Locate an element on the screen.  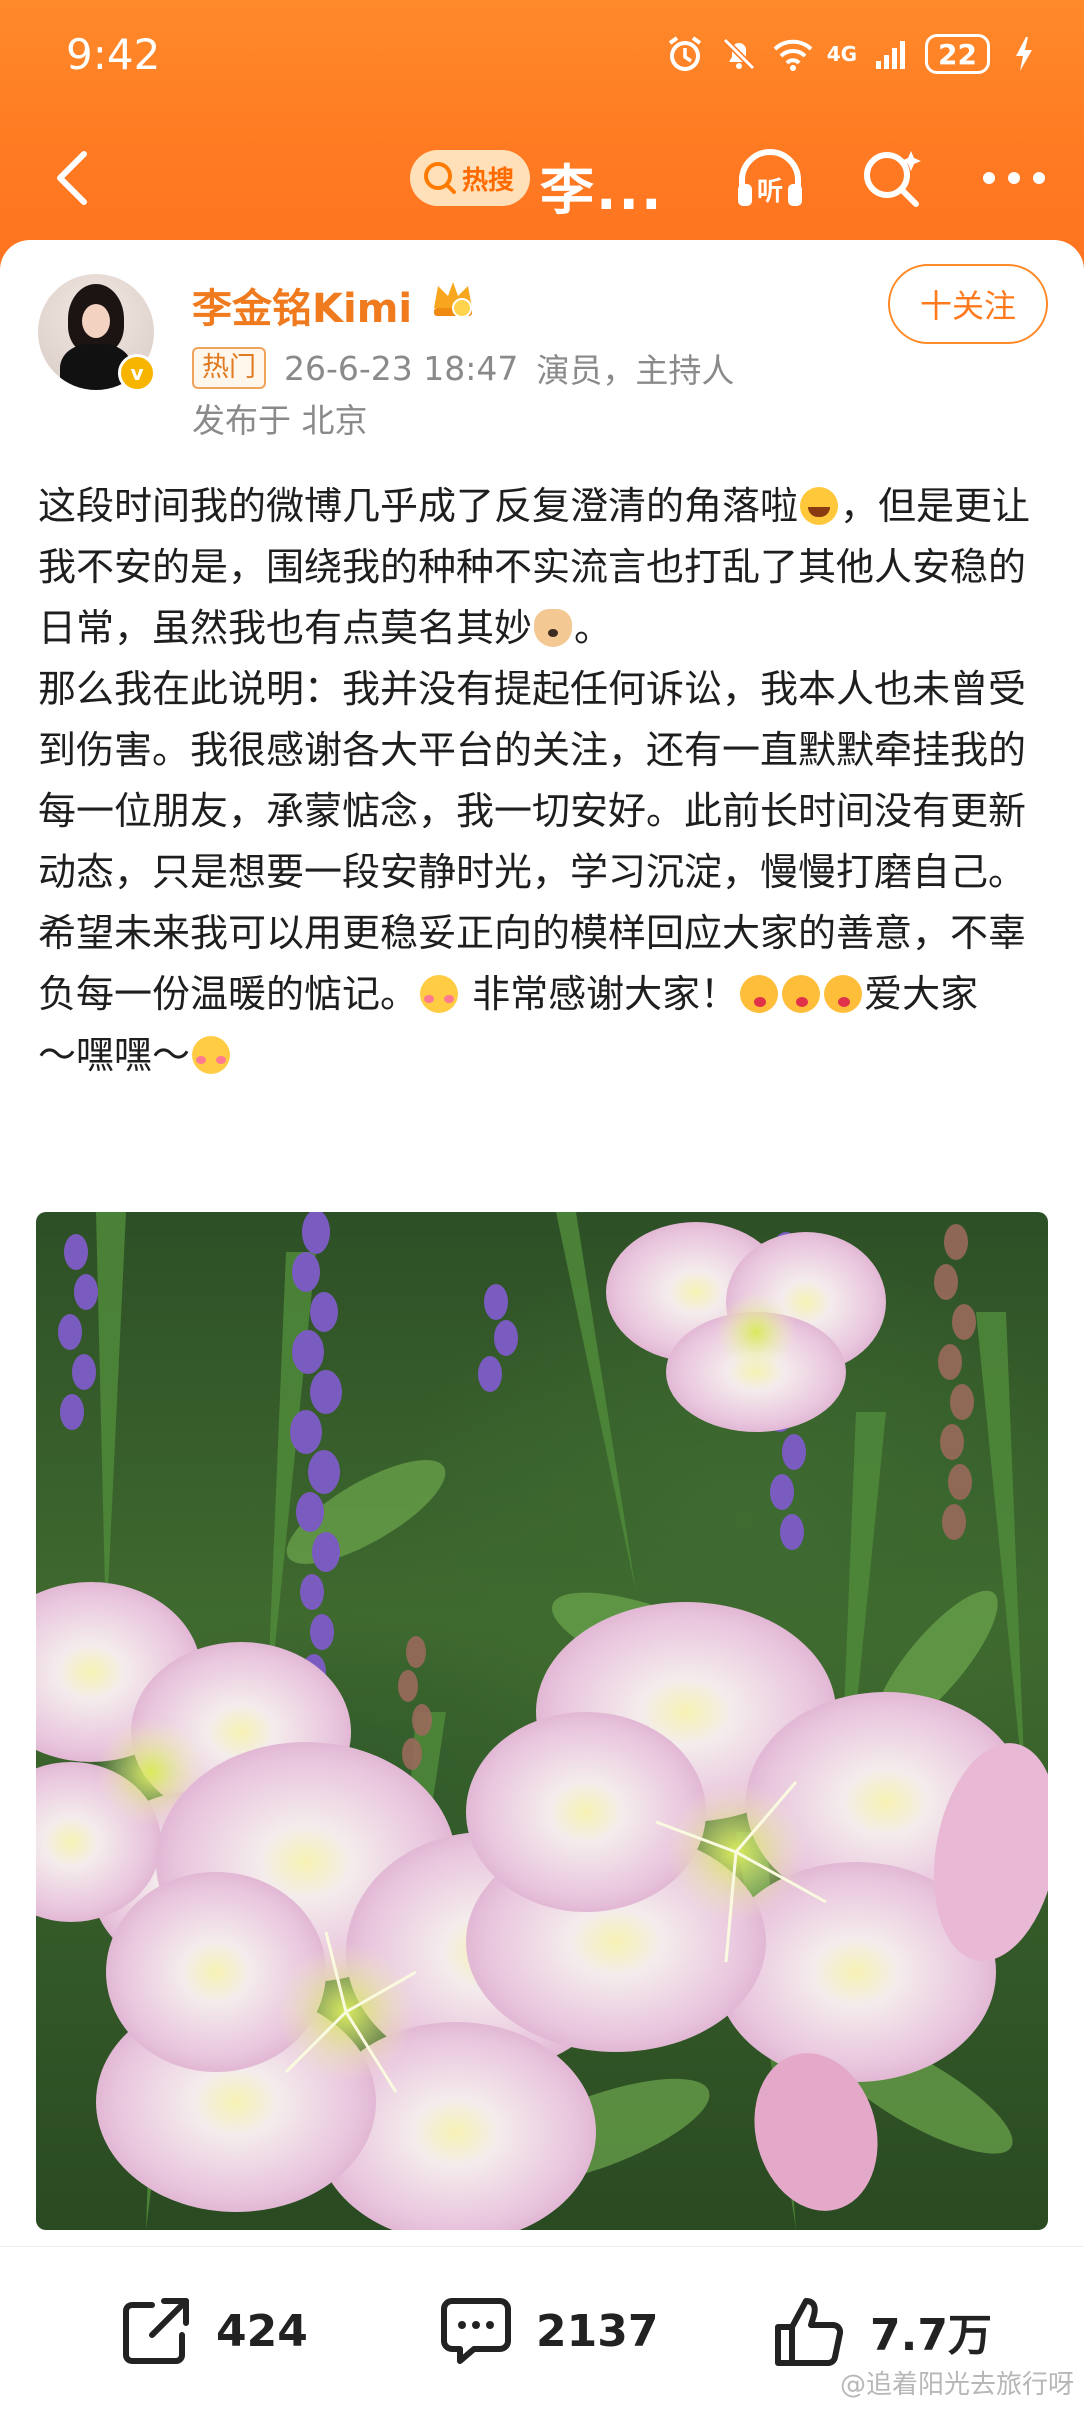
thumbs-up-icon is located at coordinates (809, 2332).